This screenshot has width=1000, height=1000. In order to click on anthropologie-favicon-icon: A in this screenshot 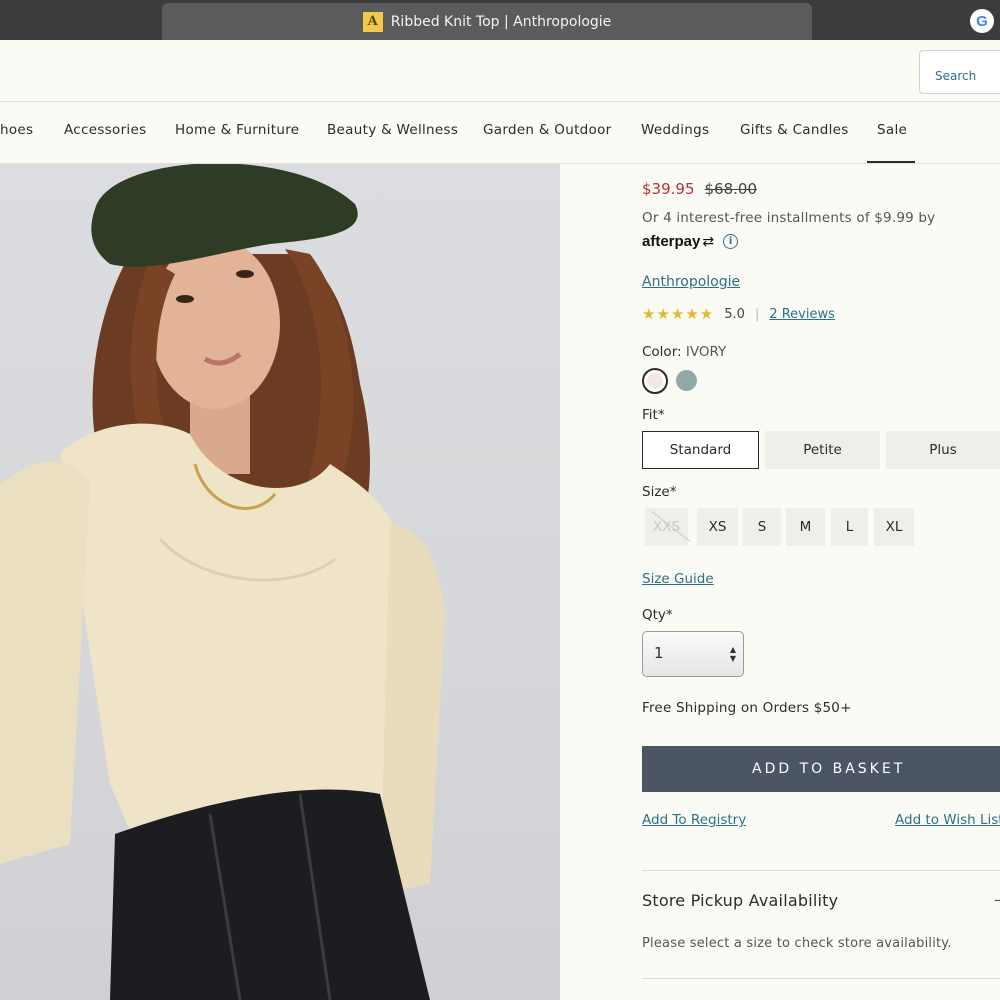, I will do `click(372, 21)`.